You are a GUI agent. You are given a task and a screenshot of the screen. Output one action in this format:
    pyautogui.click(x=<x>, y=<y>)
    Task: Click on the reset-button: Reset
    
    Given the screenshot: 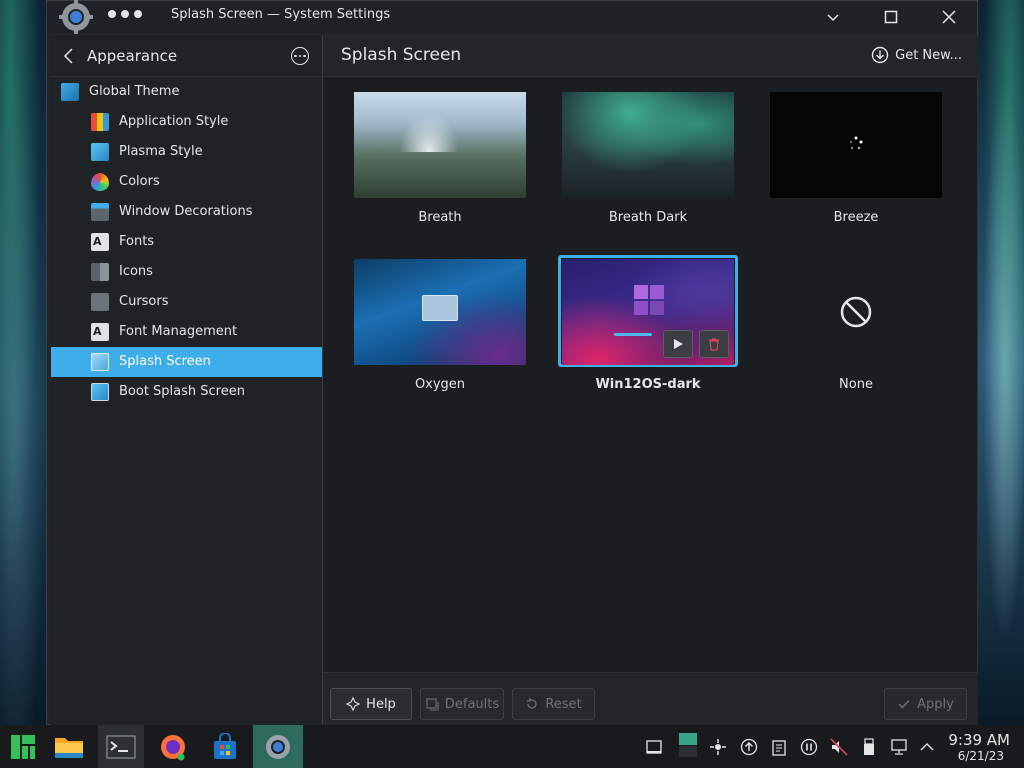 What is the action you would take?
    pyautogui.click(x=553, y=704)
    